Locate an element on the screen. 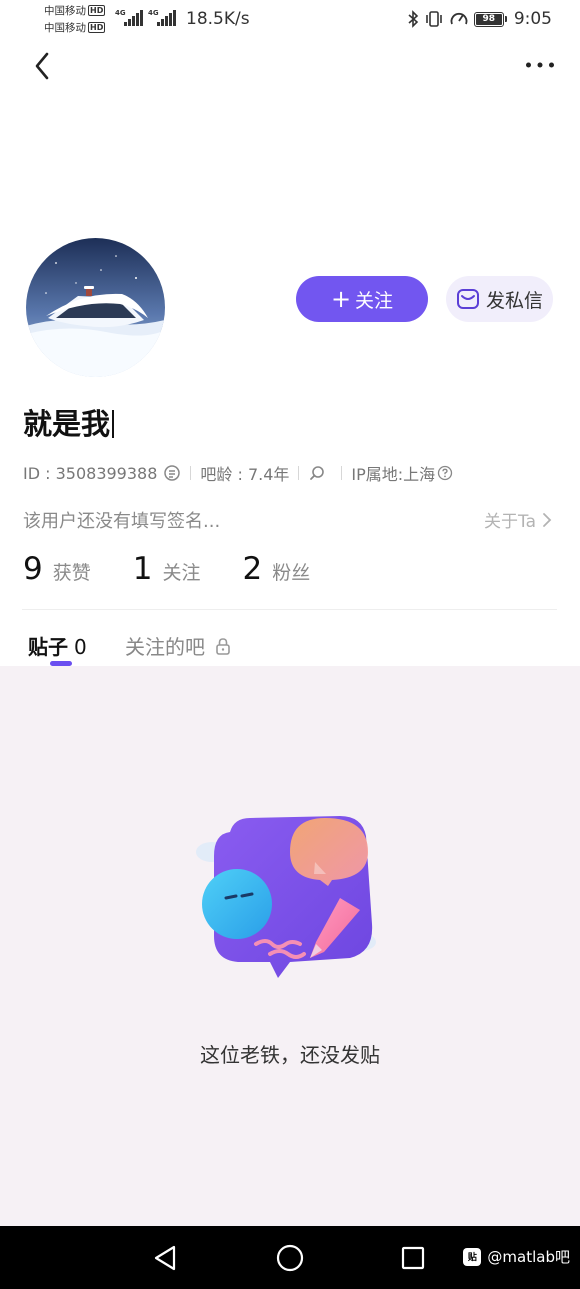 The height and width of the screenshot is (1289, 580). chevron-left-icon is located at coordinates (42, 66).